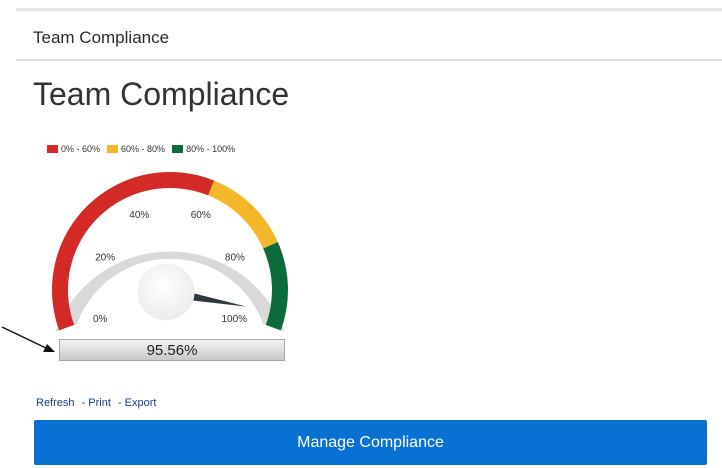 The height and width of the screenshot is (468, 722). Describe the element at coordinates (216, 299) in the screenshot. I see `gauge-needle` at that location.